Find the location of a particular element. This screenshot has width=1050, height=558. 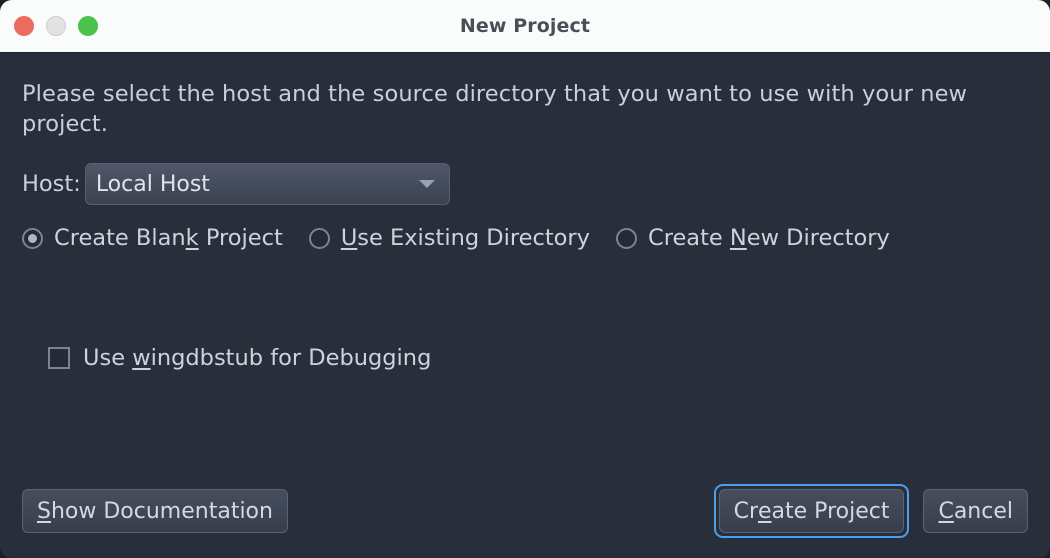

traffic-light-group is located at coordinates (56, 26).